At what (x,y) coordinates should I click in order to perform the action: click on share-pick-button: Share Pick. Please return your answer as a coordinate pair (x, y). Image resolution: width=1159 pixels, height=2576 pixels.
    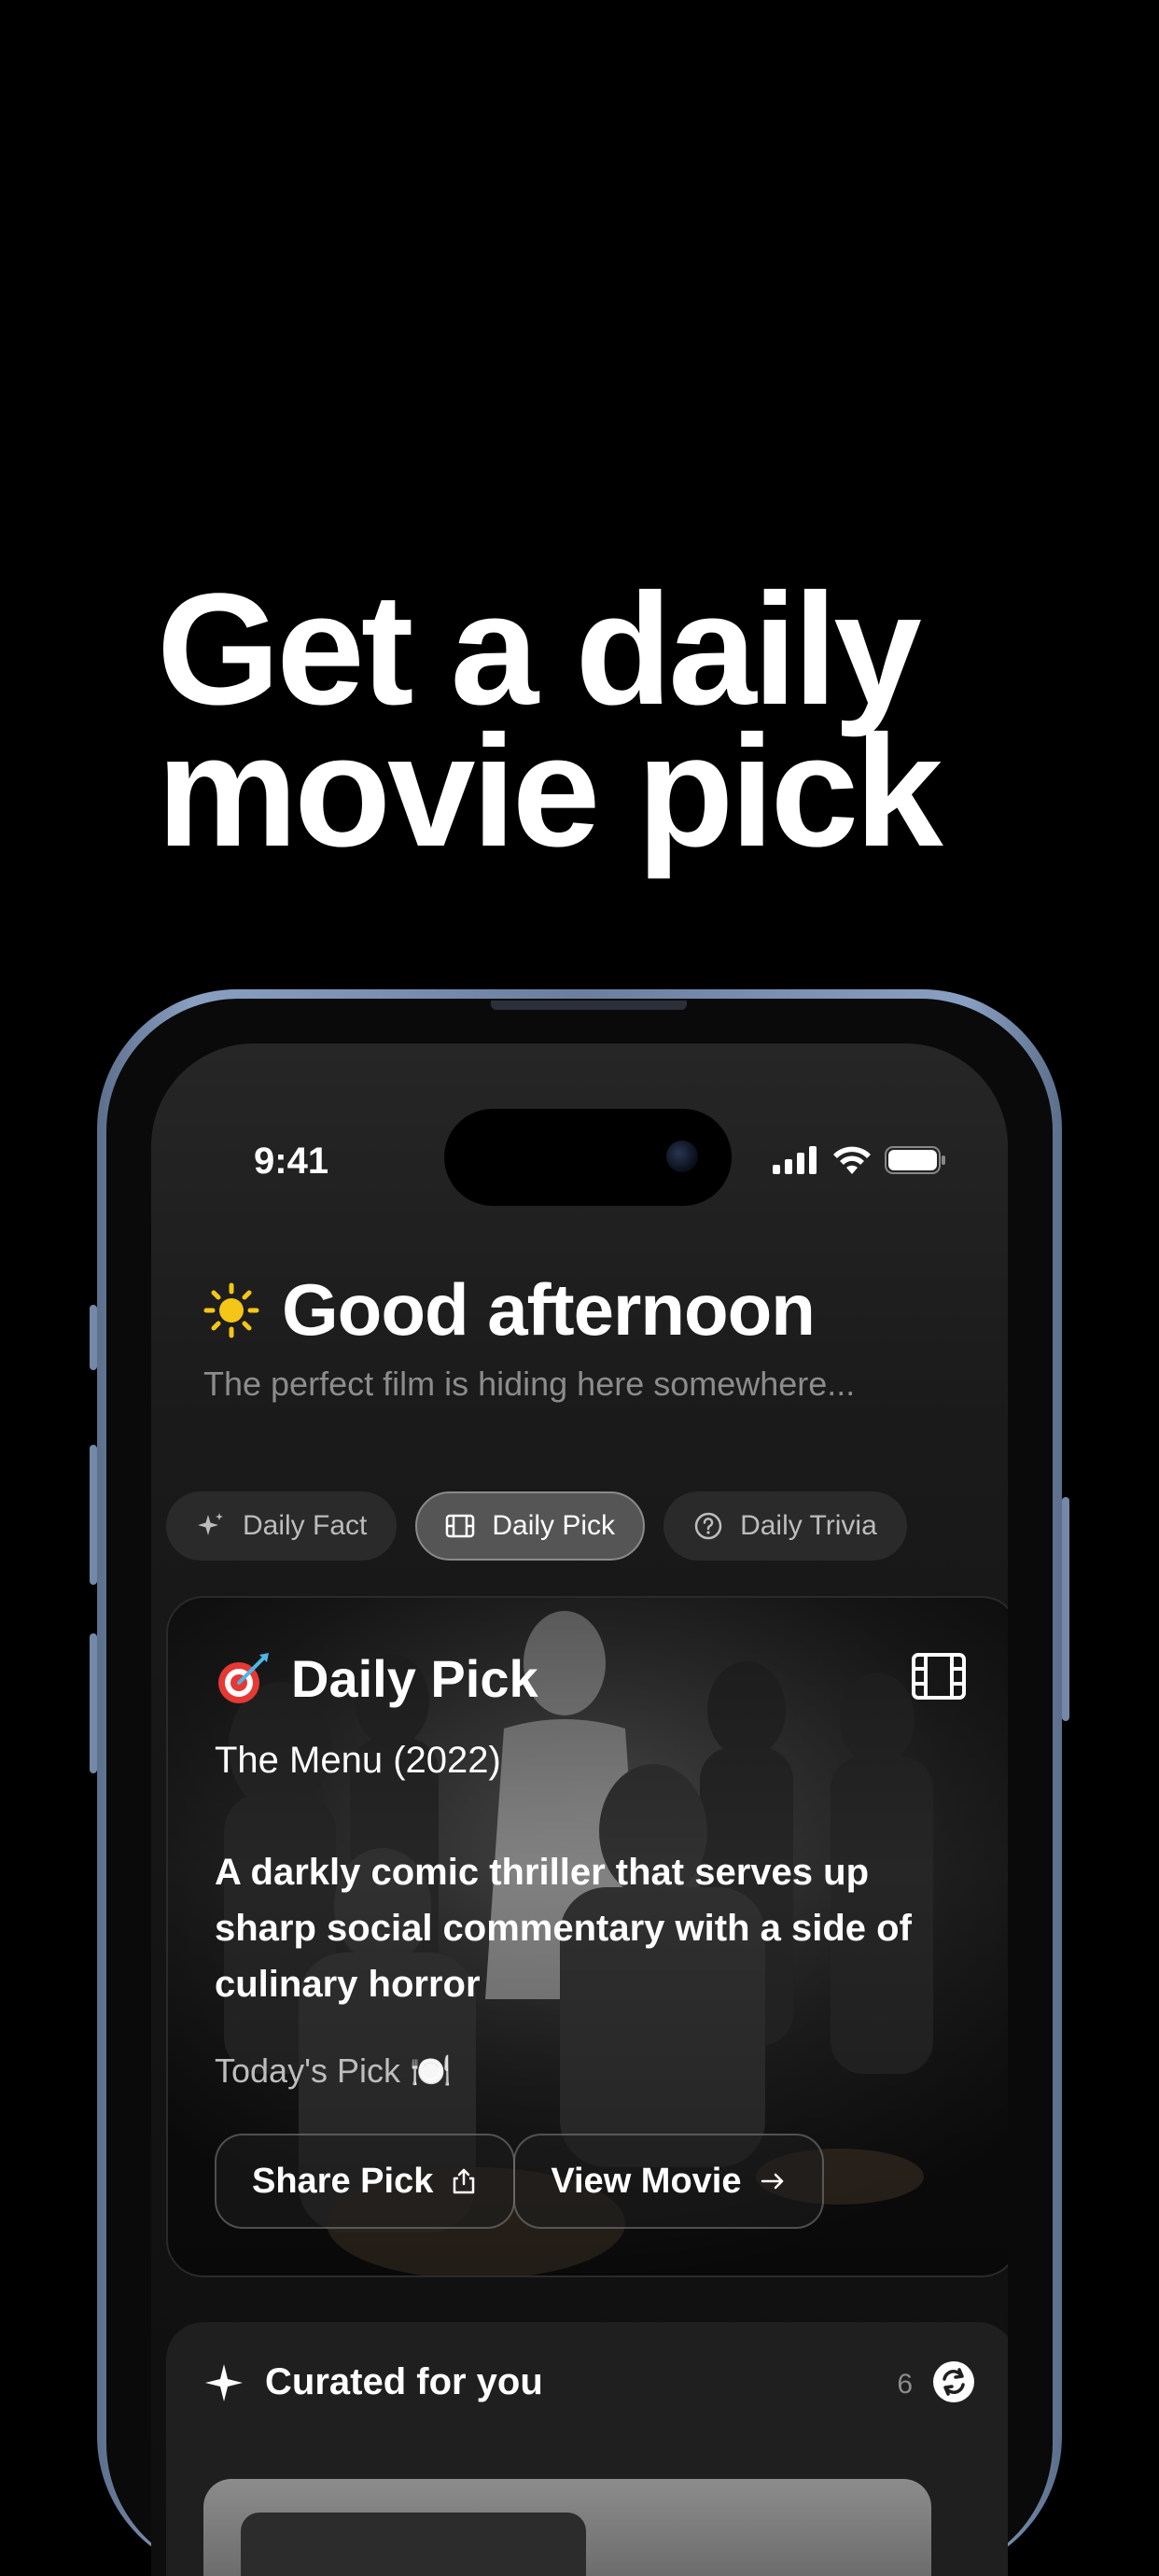
    Looking at the image, I should click on (365, 2181).